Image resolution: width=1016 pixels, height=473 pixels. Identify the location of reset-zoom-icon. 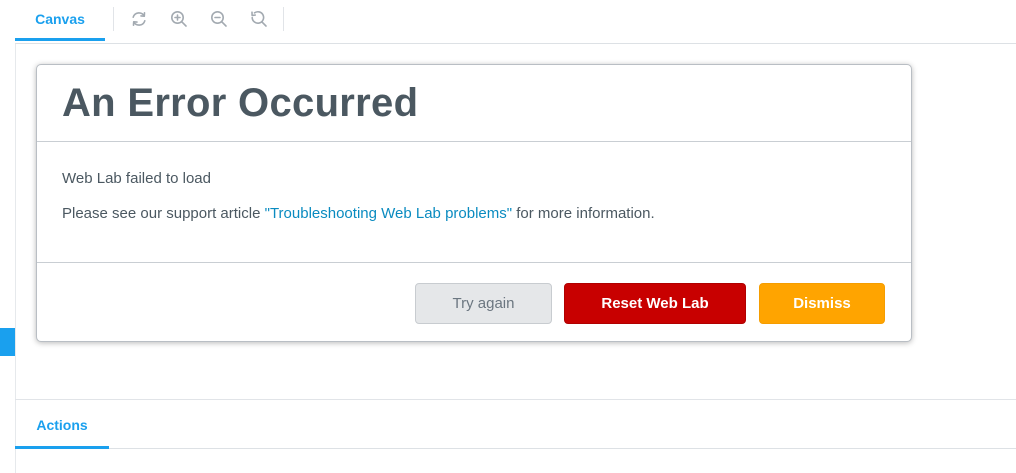
(259, 19).